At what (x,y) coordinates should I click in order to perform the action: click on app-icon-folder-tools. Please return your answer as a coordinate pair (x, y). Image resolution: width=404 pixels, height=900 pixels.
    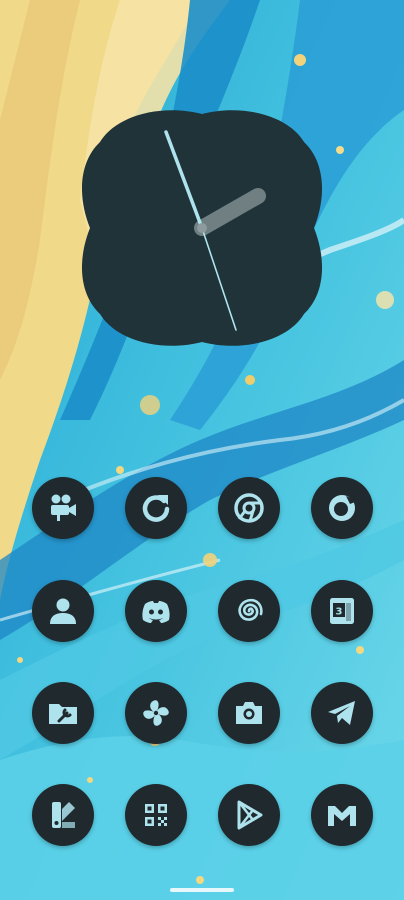
    Looking at the image, I should click on (63, 713).